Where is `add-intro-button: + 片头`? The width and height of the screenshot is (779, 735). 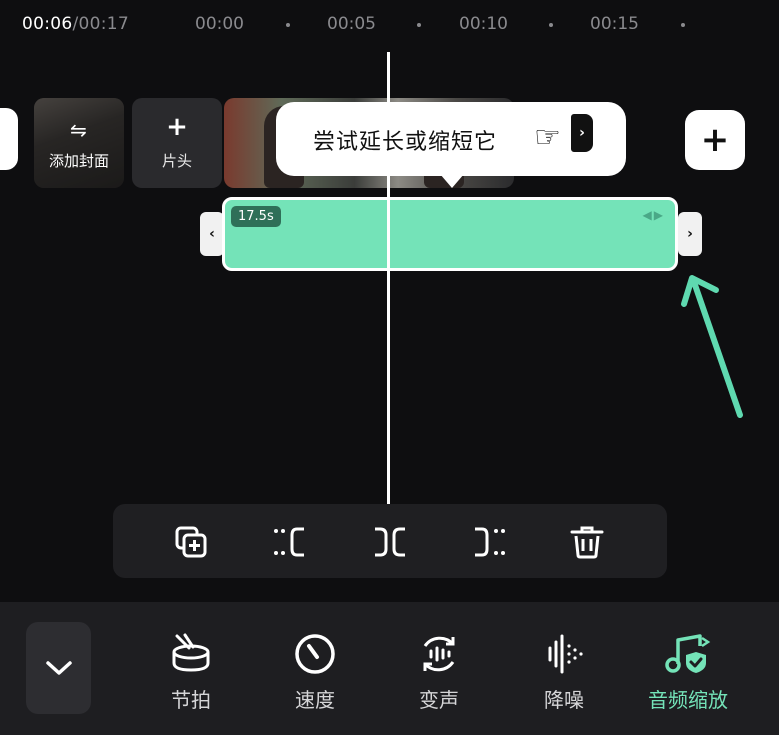 add-intro-button: + 片头 is located at coordinates (177, 143).